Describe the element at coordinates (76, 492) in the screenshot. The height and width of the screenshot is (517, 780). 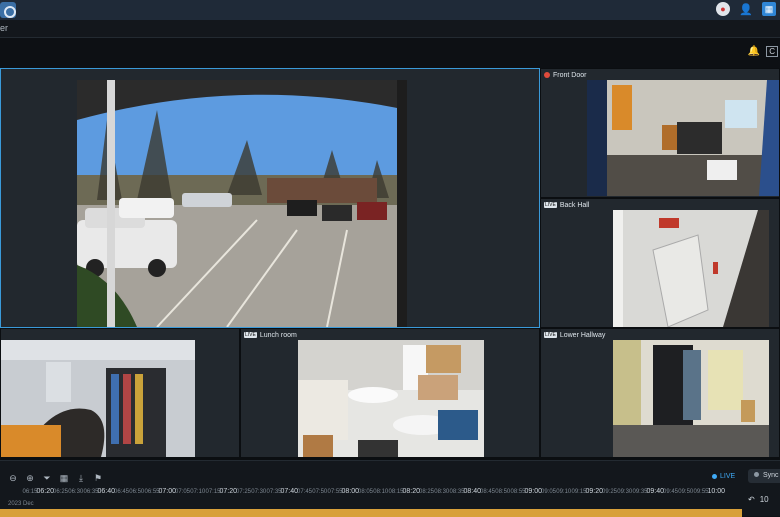
I see `timeline-tick-label: 06:30` at that location.